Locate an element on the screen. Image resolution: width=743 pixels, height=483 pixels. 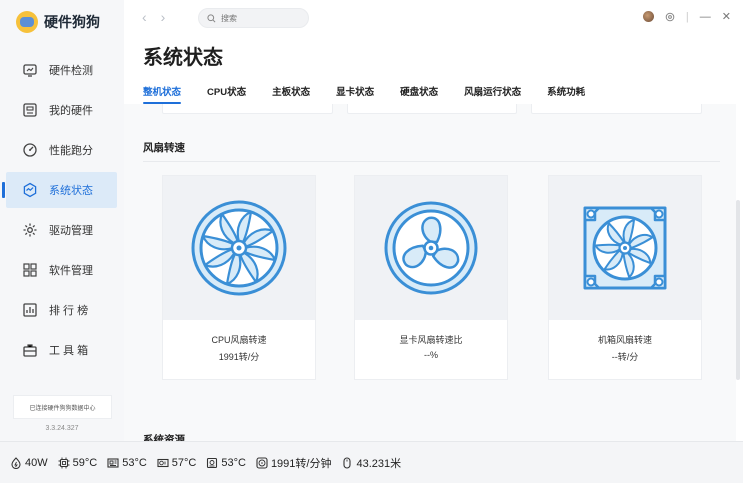
sidebar-item-hardware-check: 硬件检测 is located at coordinates (61, 70).